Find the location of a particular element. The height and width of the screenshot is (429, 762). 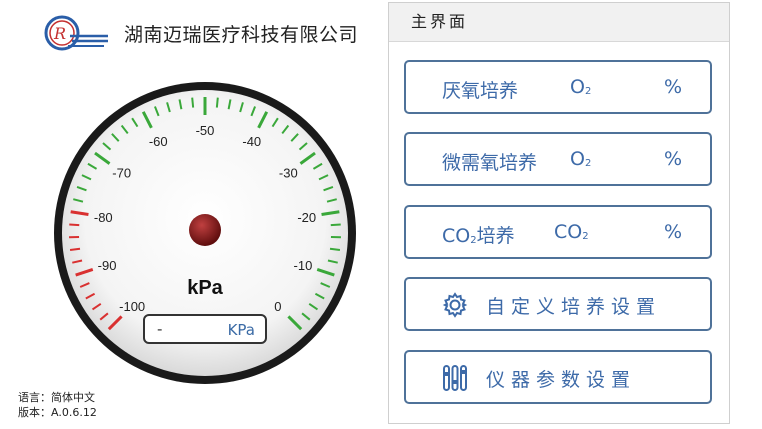

tick-label: -50 is located at coordinates (205, 130).